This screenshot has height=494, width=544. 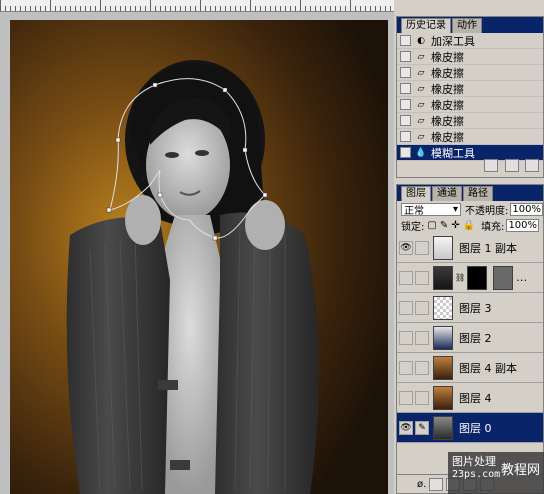 I want to click on layer-name: 图层 4 副本, so click(x=488, y=368).